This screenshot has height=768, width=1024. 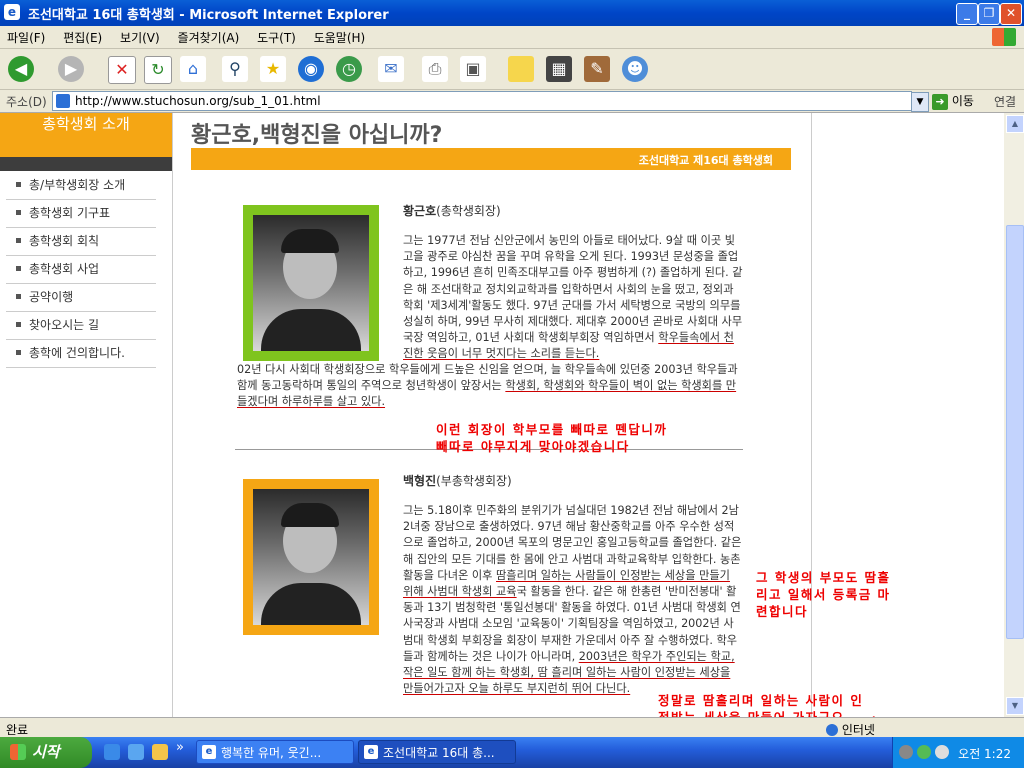 I want to click on search-icon: ⚲, so click(x=235, y=69).